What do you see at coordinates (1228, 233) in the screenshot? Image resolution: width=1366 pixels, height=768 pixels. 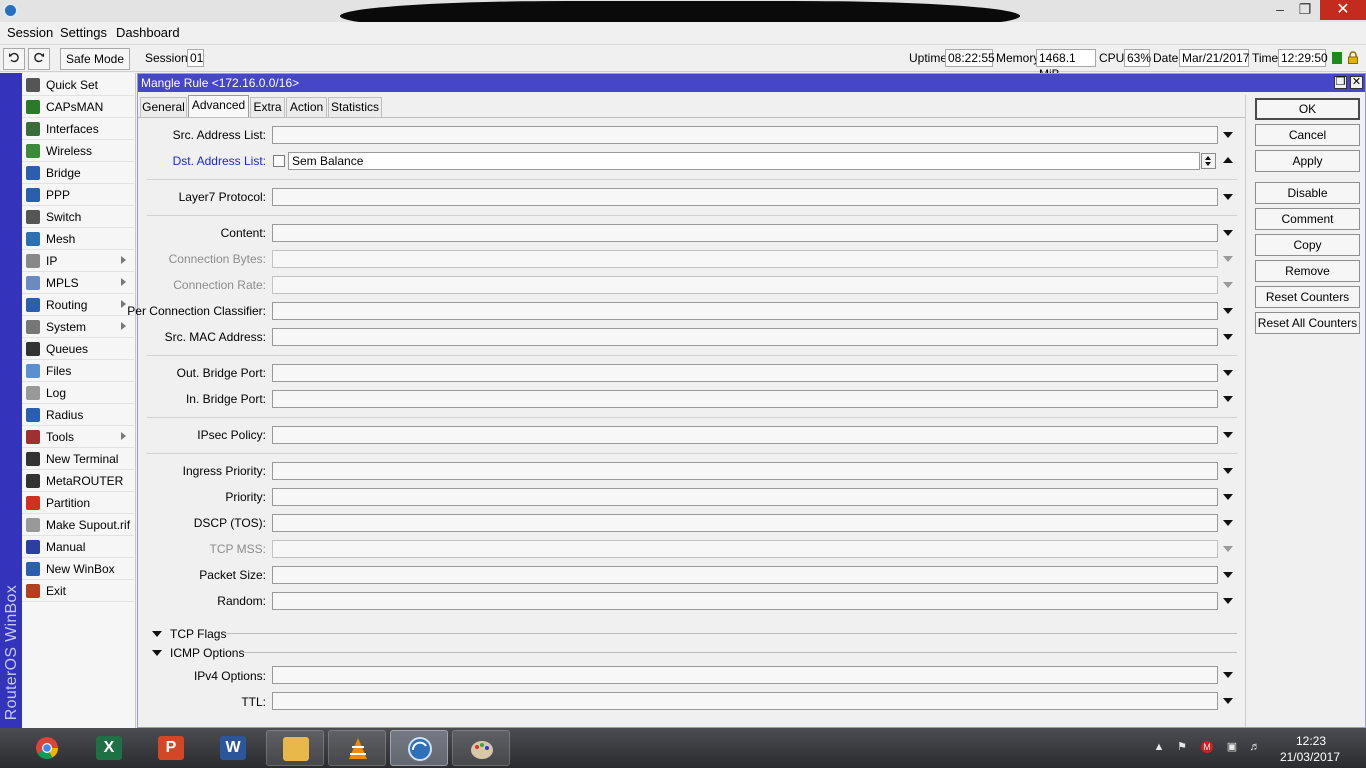 I see `content-dropdown-icon` at bounding box center [1228, 233].